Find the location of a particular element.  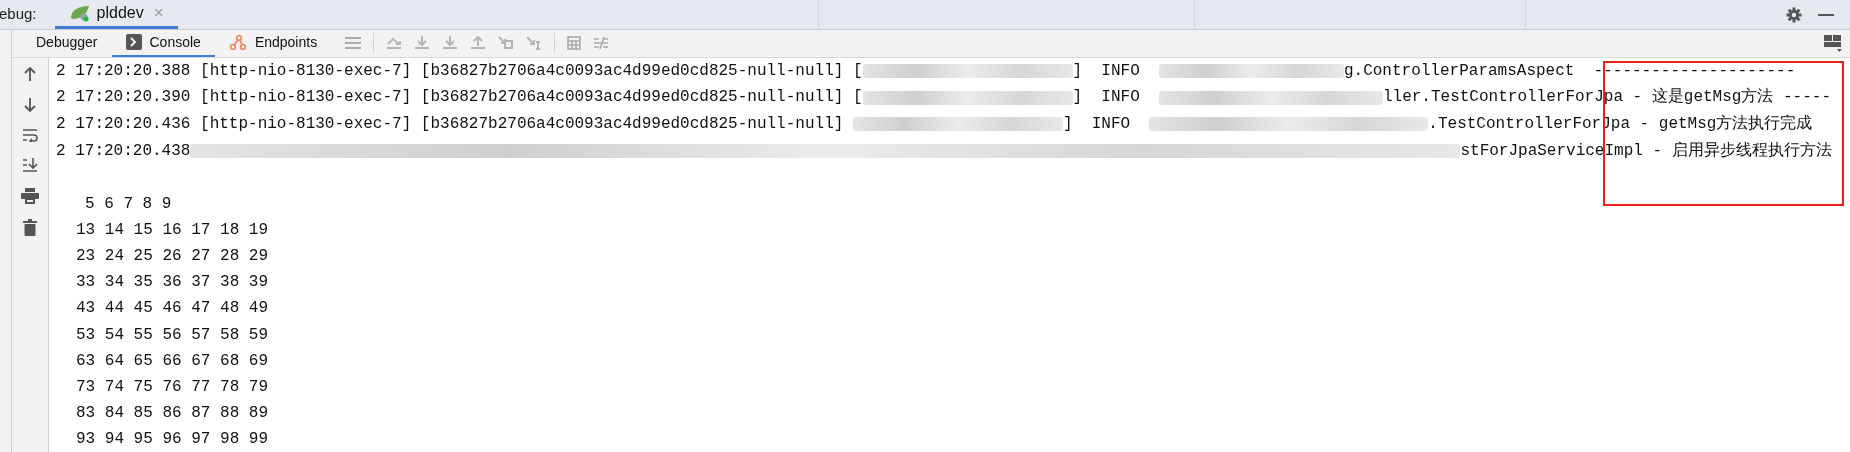

debug-label: ebug: is located at coordinates (18, 14).